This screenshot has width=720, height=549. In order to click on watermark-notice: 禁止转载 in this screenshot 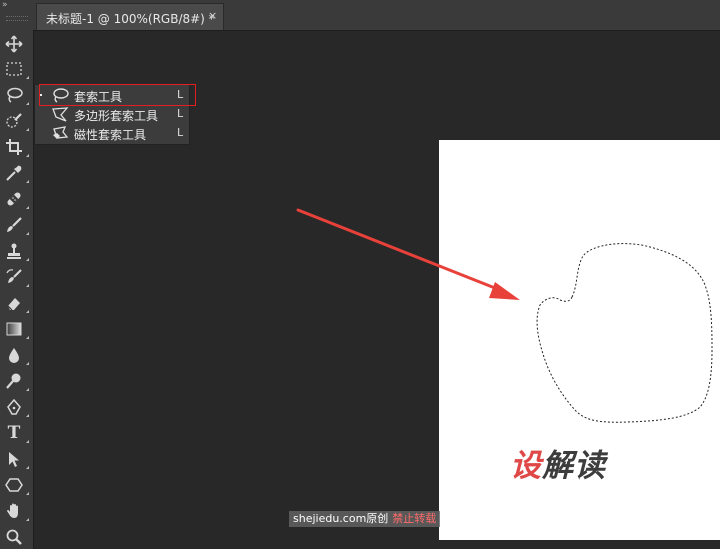, I will do `click(414, 518)`.